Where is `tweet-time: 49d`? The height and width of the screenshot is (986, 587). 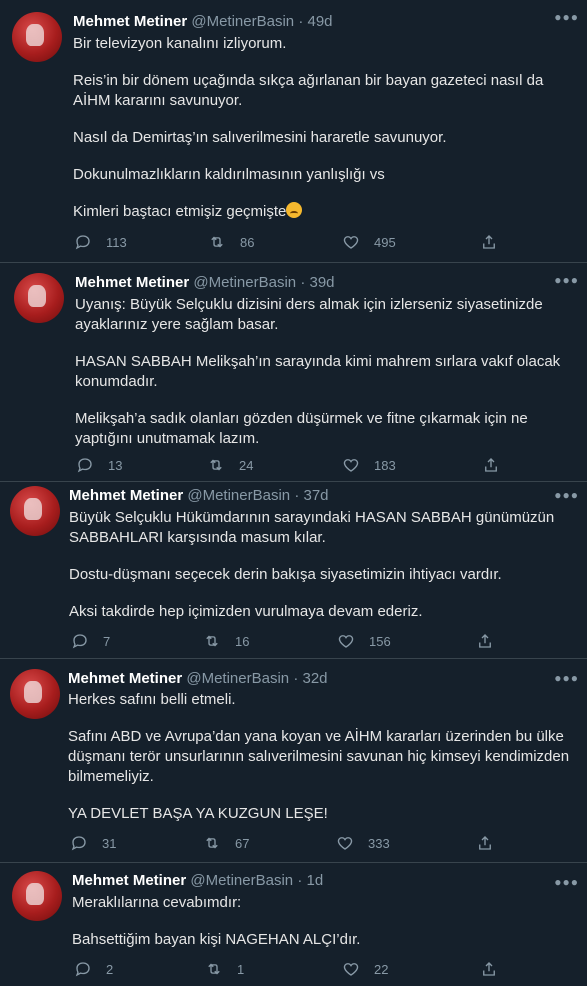
tweet-time: 49d is located at coordinates (319, 21).